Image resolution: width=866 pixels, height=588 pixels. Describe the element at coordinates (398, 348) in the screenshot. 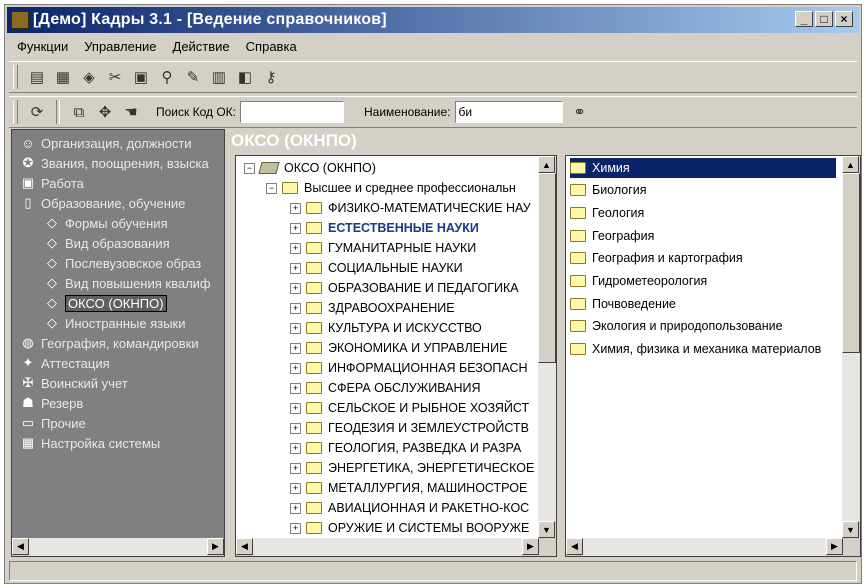

I see `tree-item: + ЭКОНОМИКА И УПРАВЛЕНИЕ` at that location.